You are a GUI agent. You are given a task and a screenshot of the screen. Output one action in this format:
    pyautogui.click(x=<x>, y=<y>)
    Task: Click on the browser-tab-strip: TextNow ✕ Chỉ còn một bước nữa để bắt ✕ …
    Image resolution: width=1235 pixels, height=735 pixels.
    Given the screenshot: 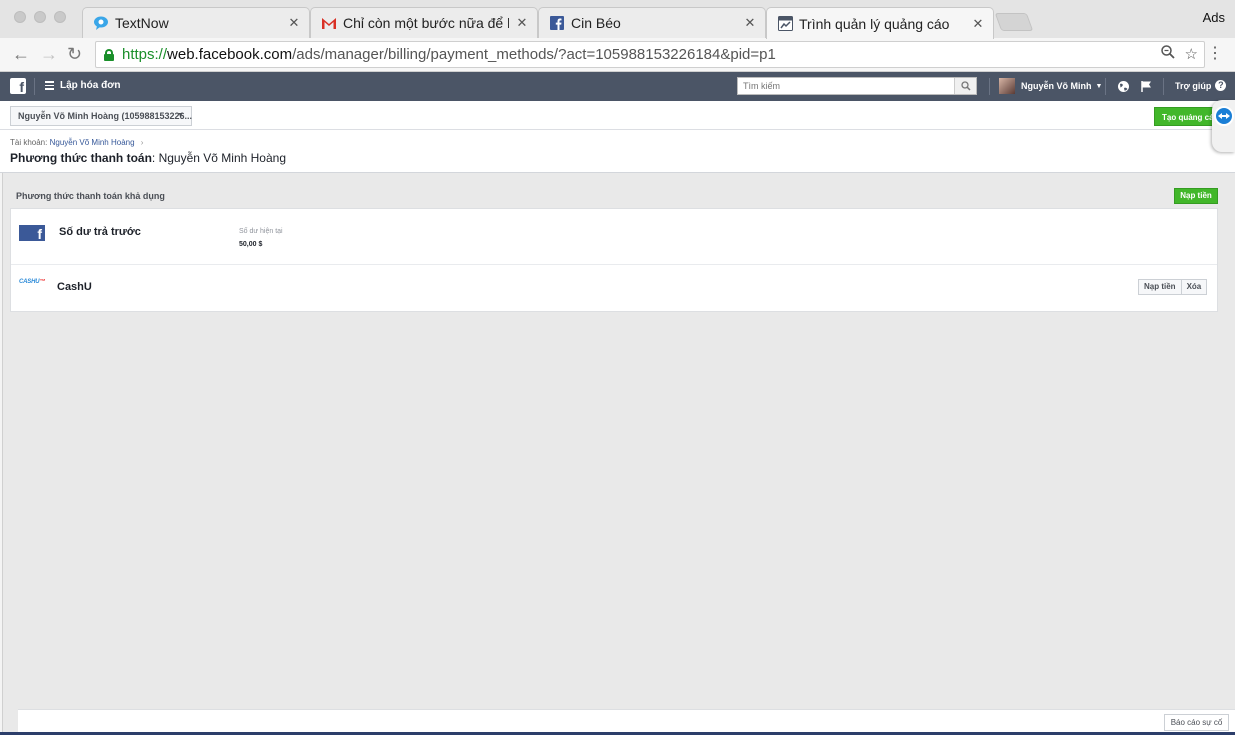 What is the action you would take?
    pyautogui.click(x=617, y=19)
    